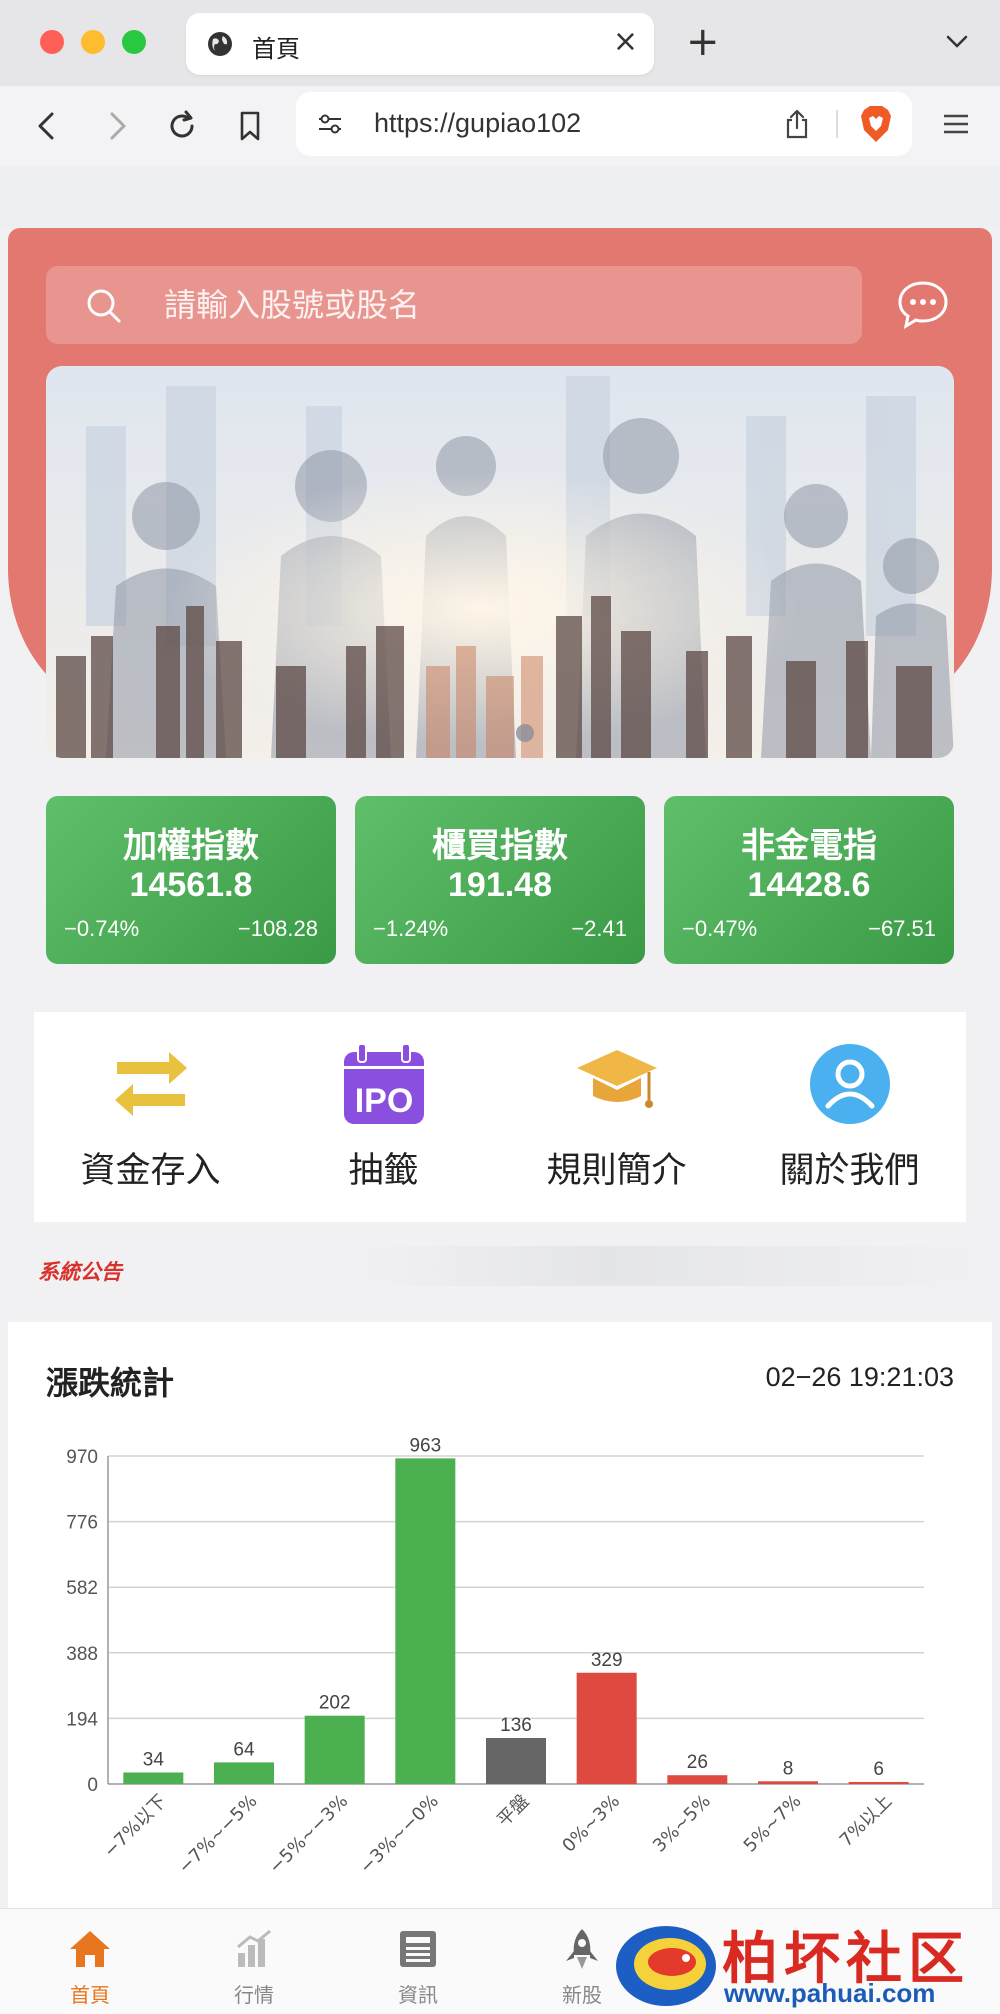 The height and width of the screenshot is (2014, 1000). I want to click on browser-tab: 首頁 ×, so click(420, 44).